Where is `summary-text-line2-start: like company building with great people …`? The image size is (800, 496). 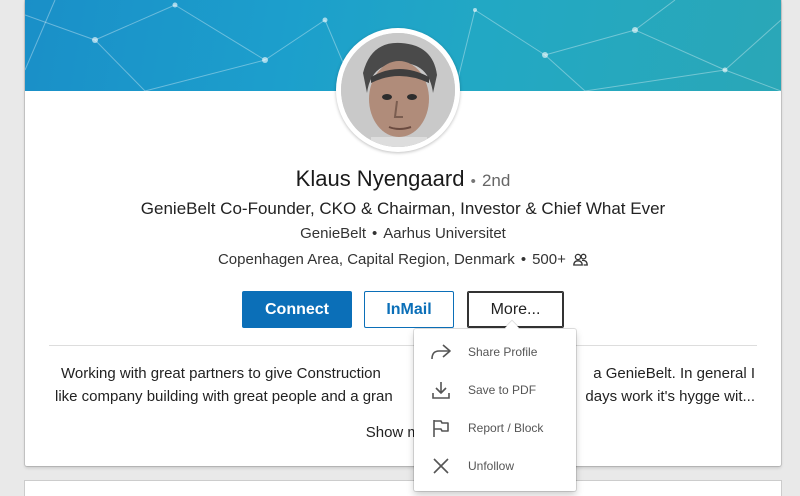 summary-text-line2-start: like company building with great people … is located at coordinates (224, 396).